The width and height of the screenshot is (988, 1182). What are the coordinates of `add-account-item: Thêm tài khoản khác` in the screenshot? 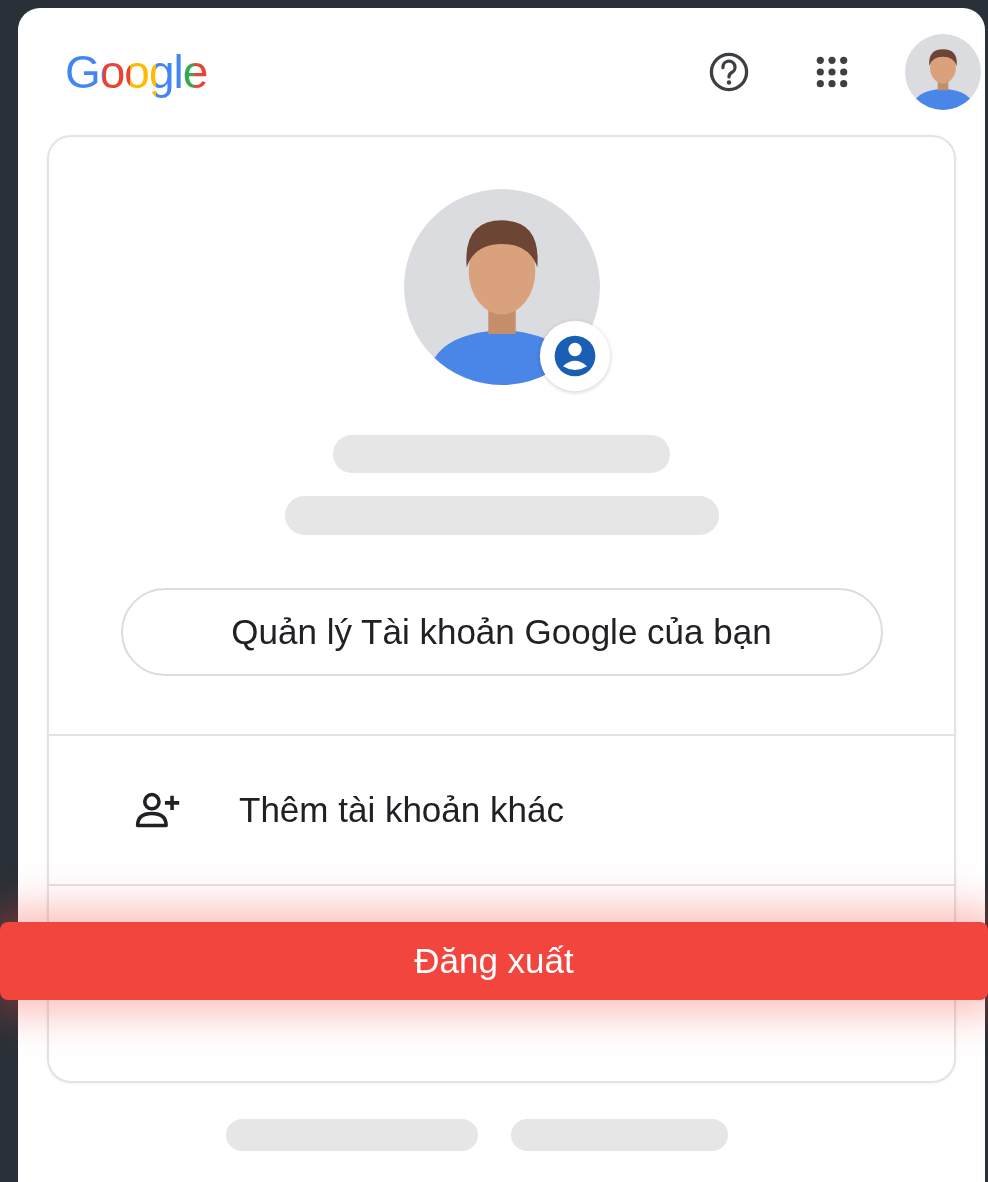 It's located at (501, 810).